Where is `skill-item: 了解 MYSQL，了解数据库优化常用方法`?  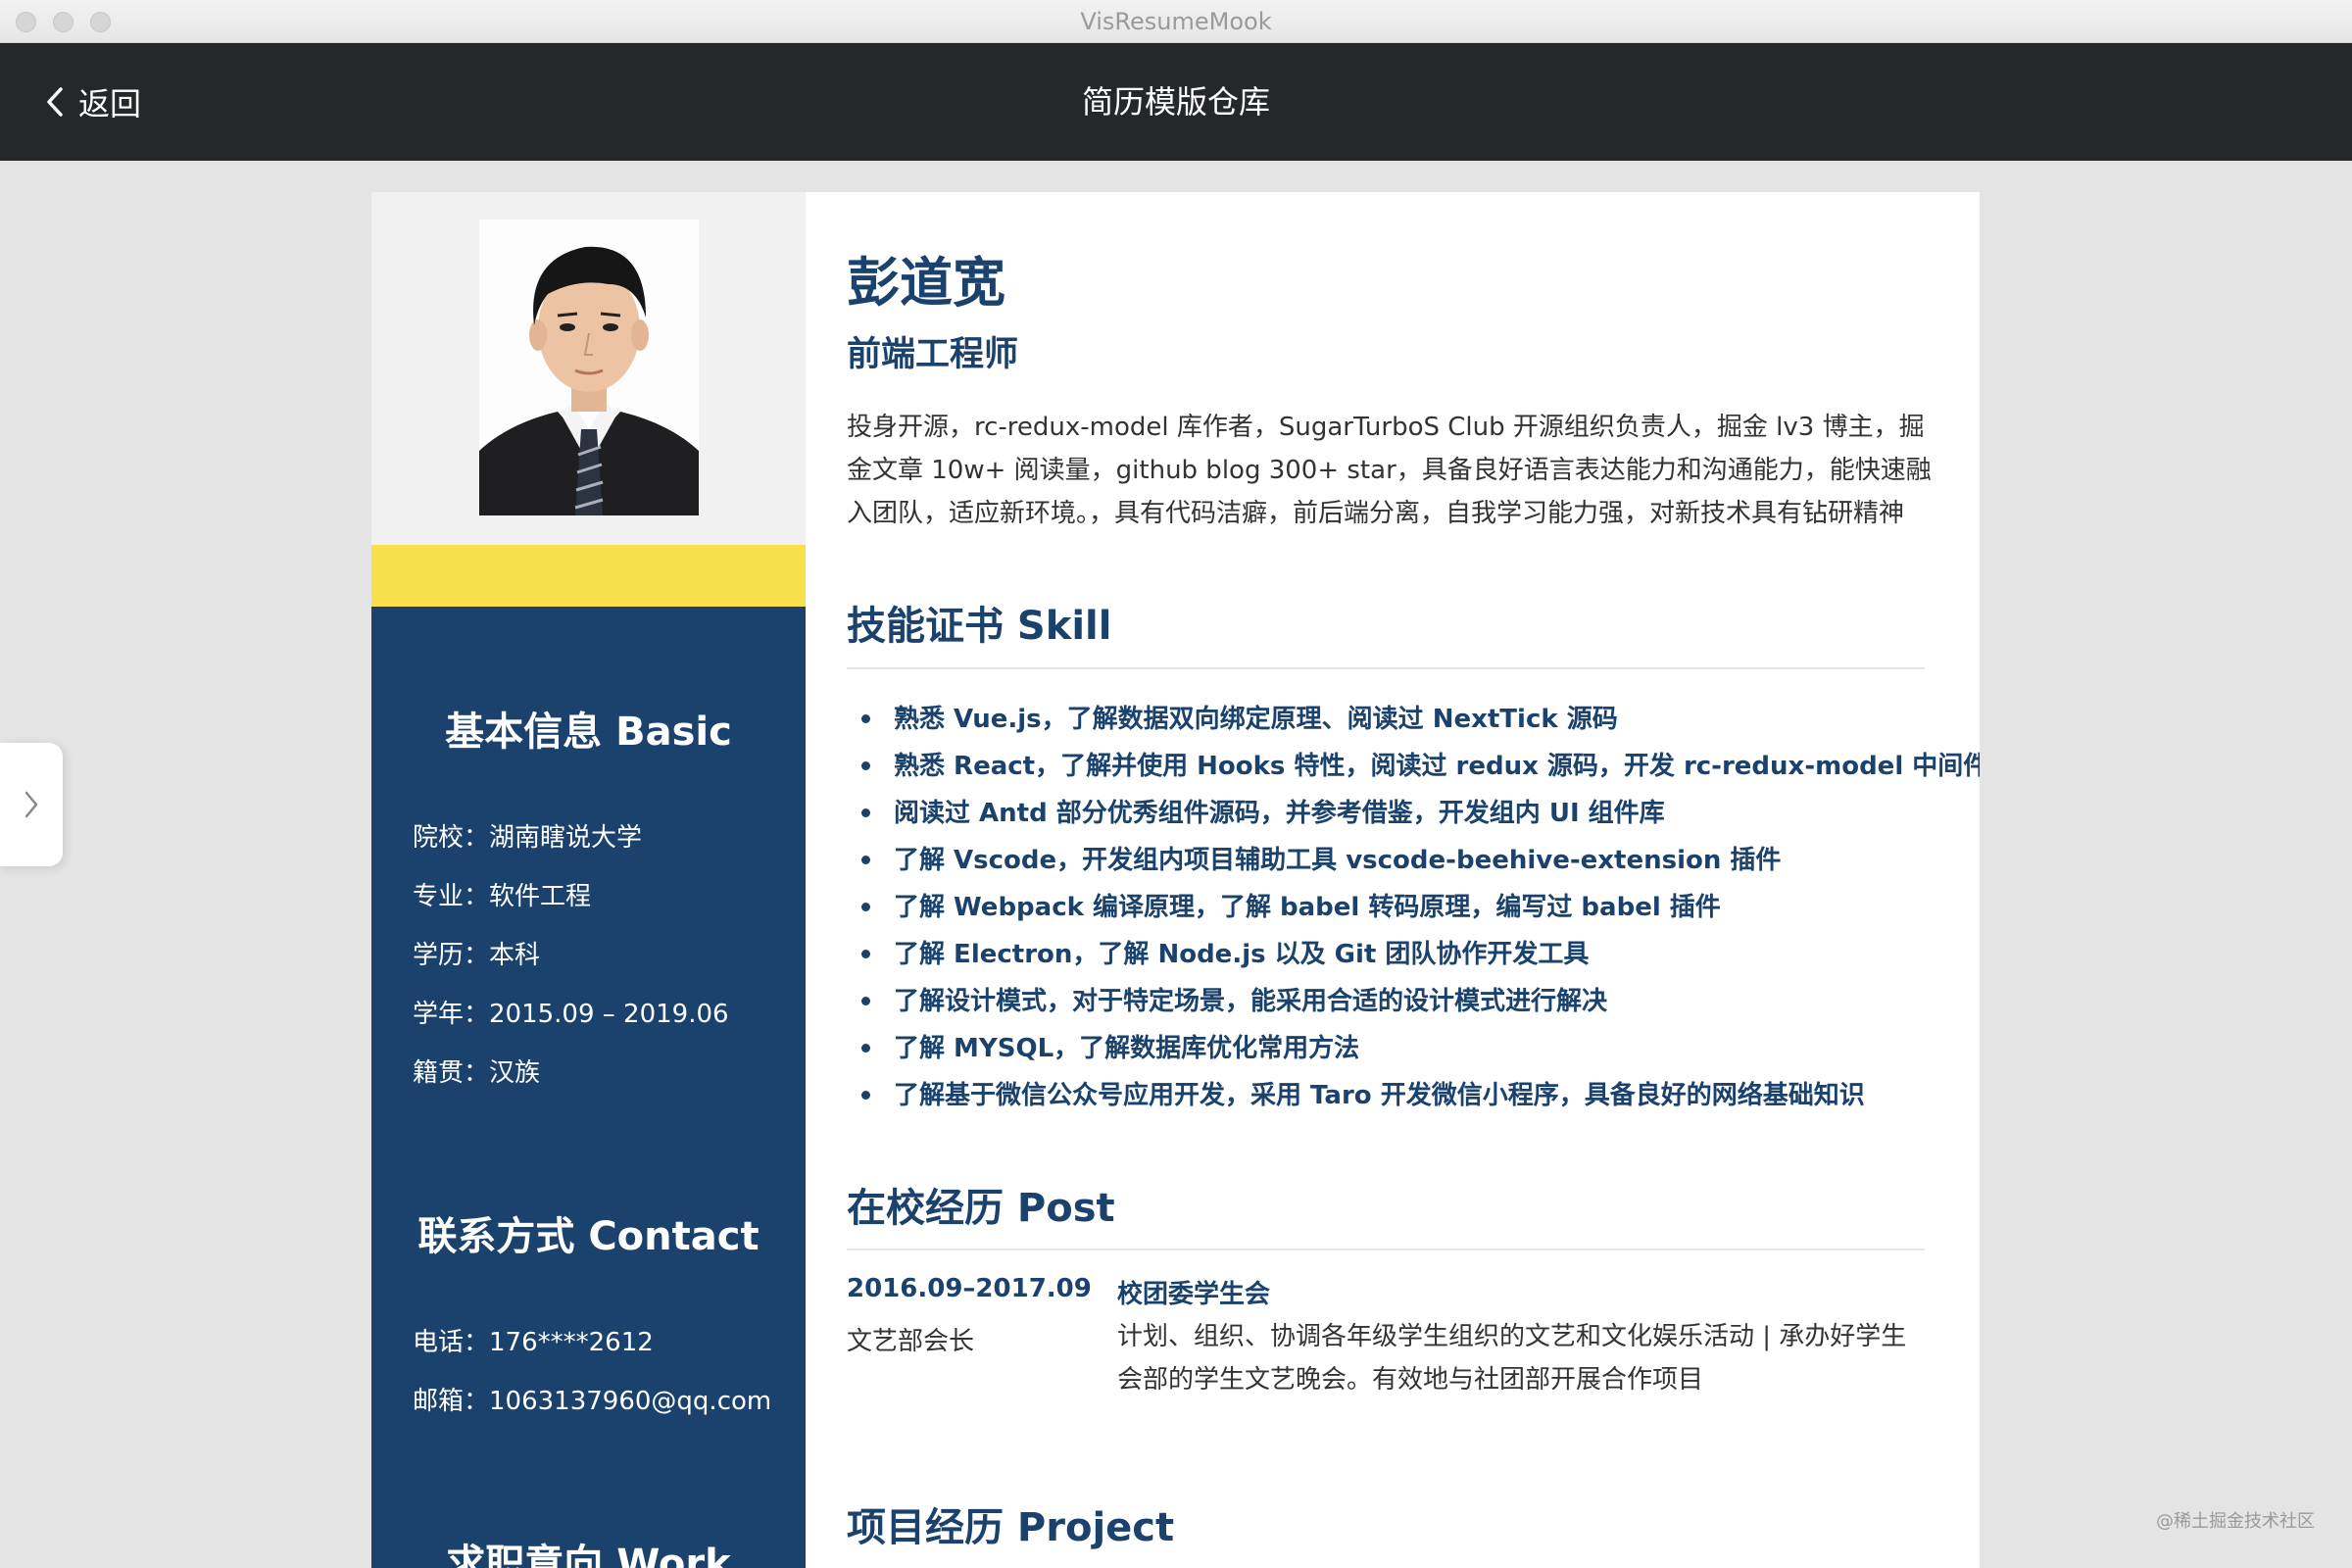 skill-item: 了解 MYSQL，了解数据库优化常用方法 is located at coordinates (1395, 1048).